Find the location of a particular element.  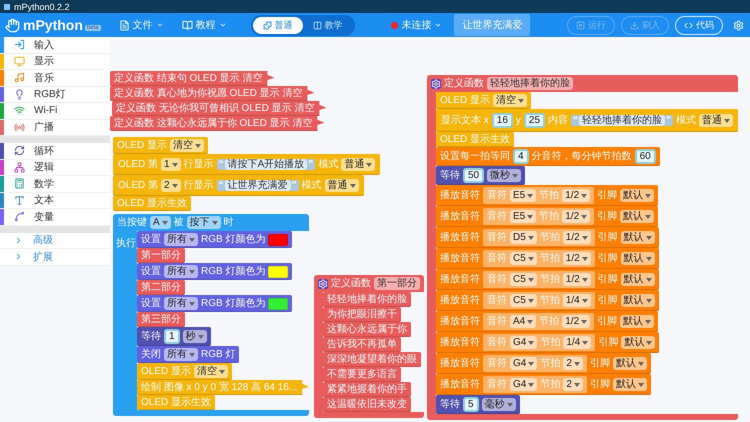

dropdown-field: 按下 is located at coordinates (203, 222).